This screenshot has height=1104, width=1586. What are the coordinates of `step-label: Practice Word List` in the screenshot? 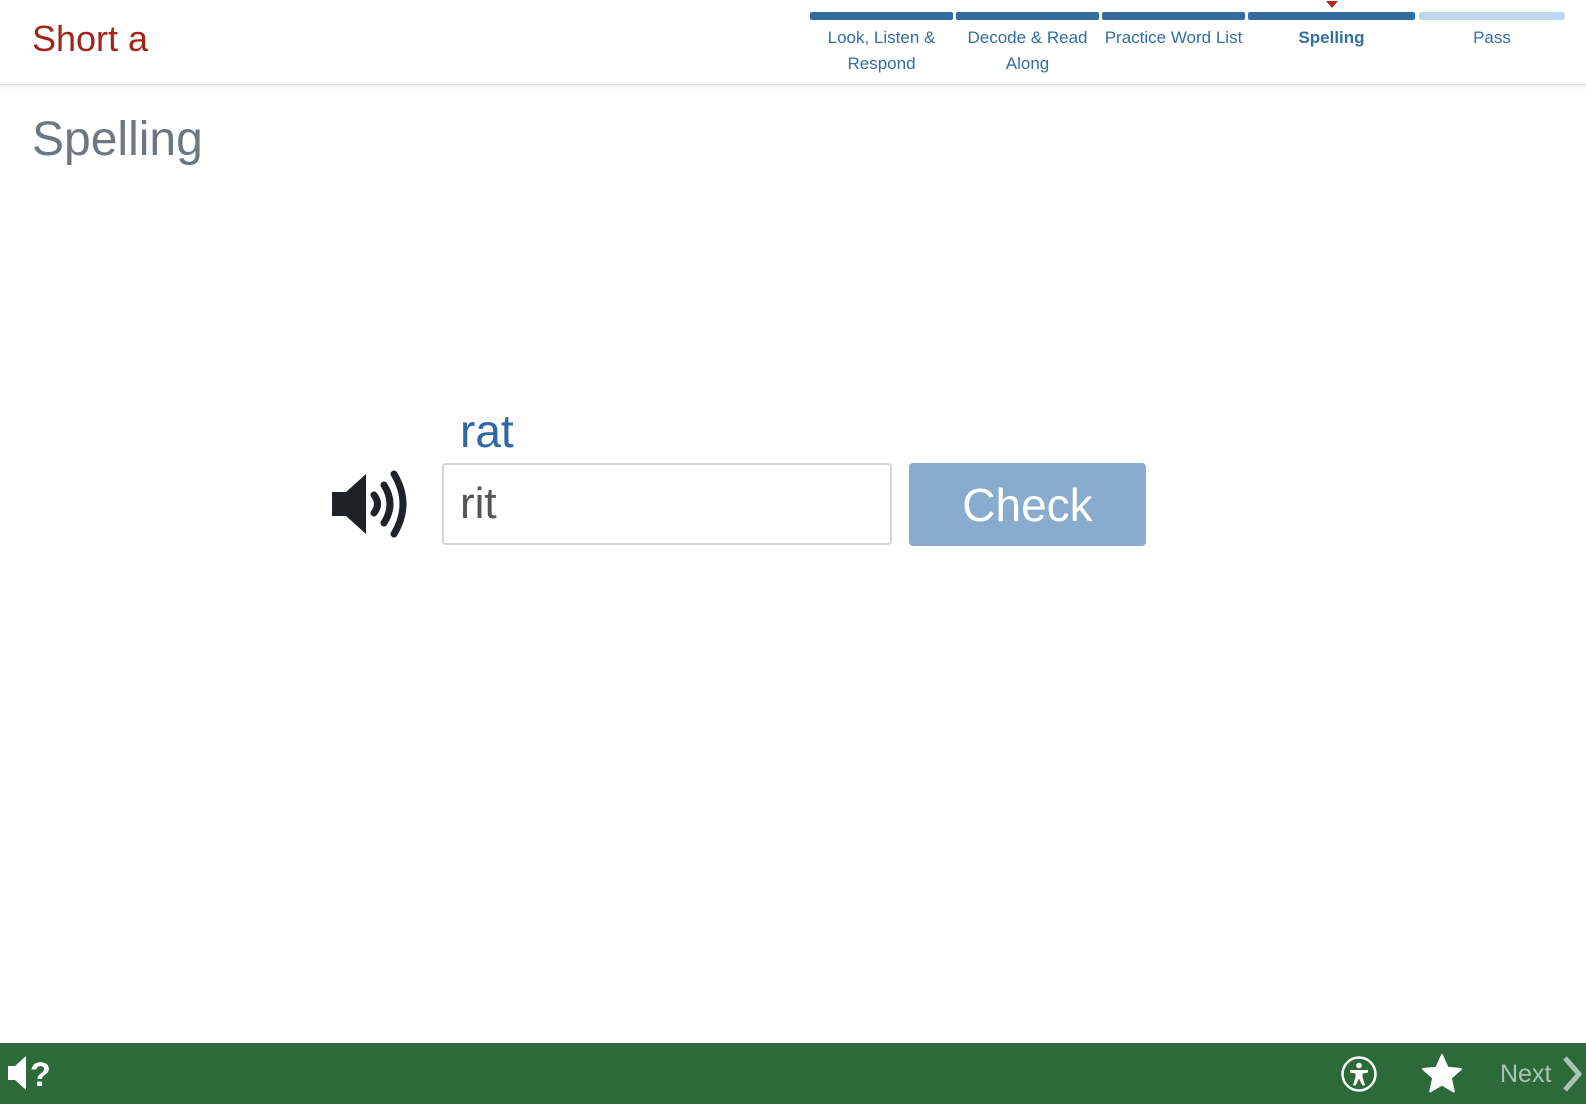 It's located at (1173, 37).